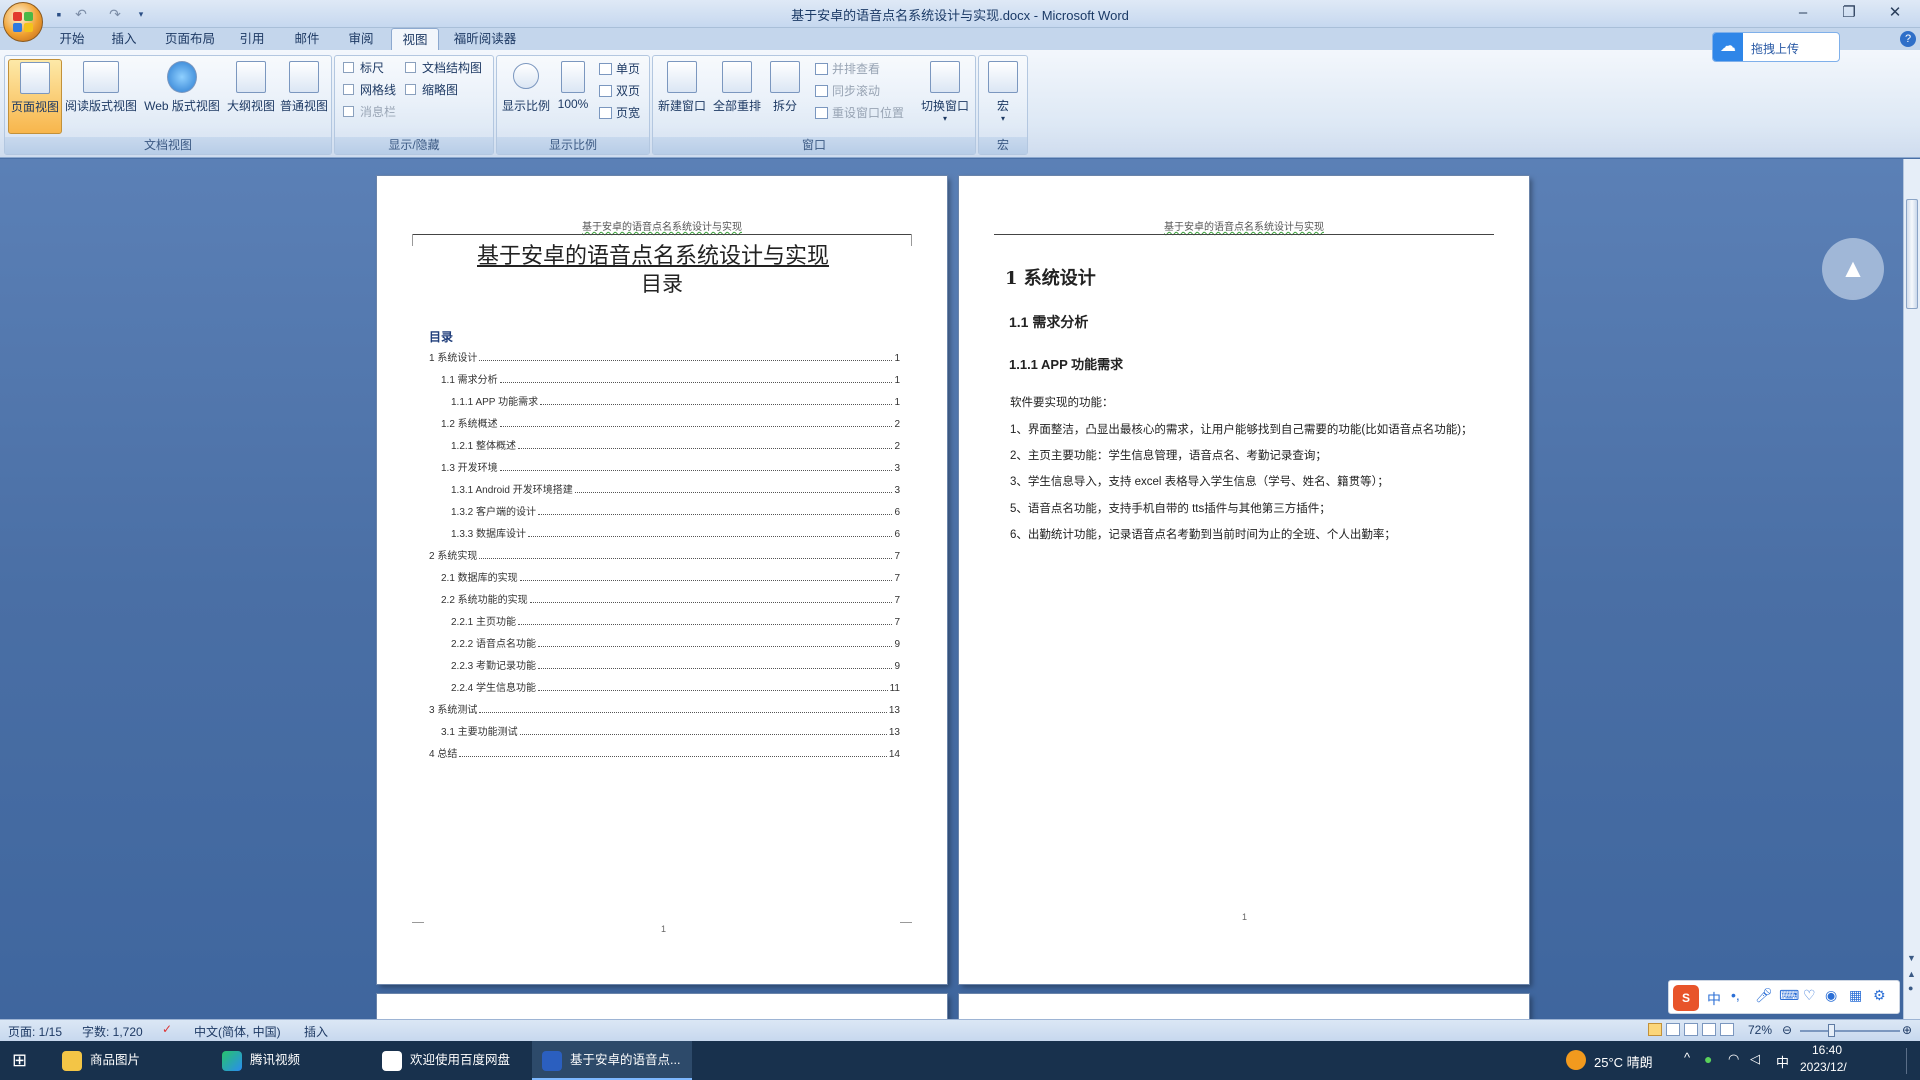  Describe the element at coordinates (675, 643) in the screenshot. I see `toc-entry: 2.2.2 语音点名功能 9` at that location.